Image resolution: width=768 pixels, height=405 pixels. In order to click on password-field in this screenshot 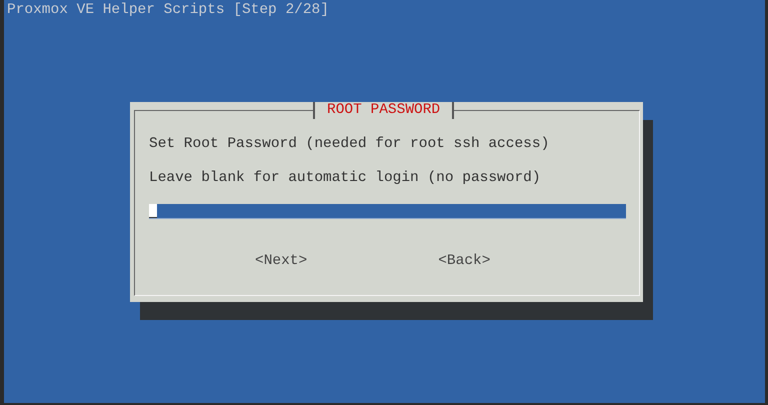, I will do `click(387, 211)`.